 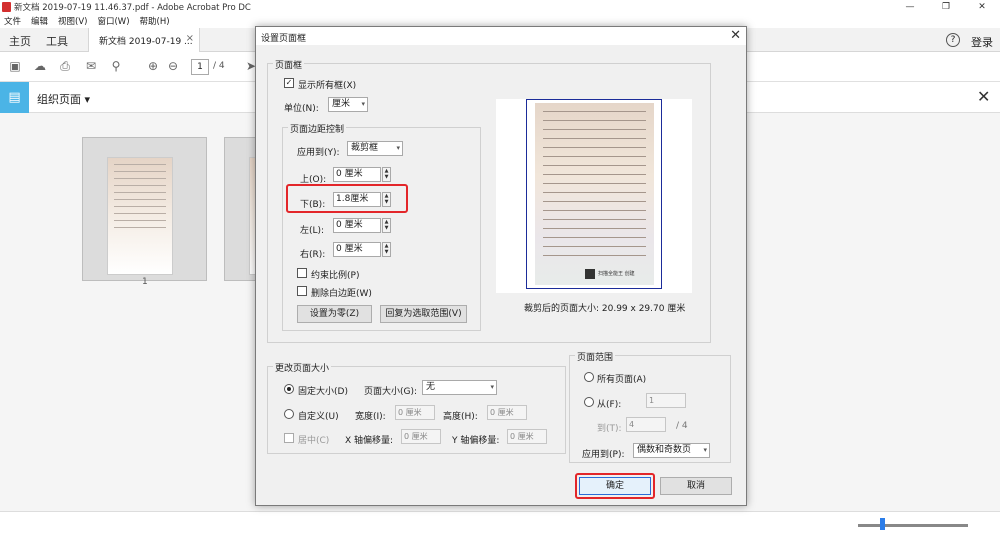 I want to click on page-range-legend: 页面范围, so click(x=595, y=356).